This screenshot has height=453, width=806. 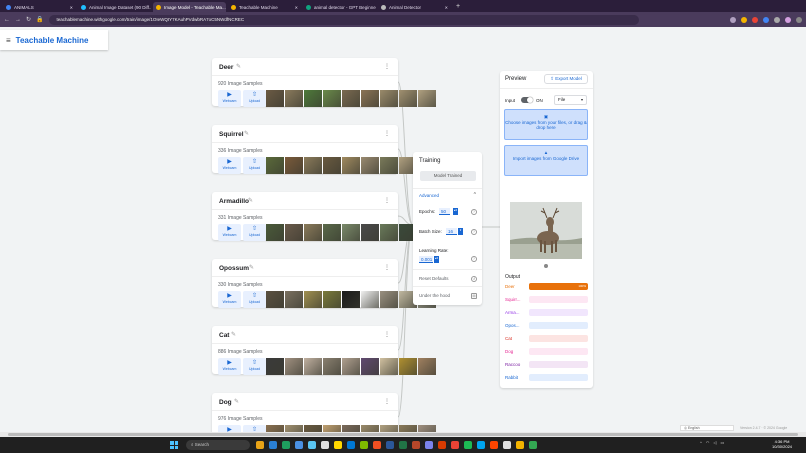 What do you see at coordinates (339, 7) in the screenshot?
I see `browser-tab: animal detector - GPT Beginne...✕` at bounding box center [339, 7].